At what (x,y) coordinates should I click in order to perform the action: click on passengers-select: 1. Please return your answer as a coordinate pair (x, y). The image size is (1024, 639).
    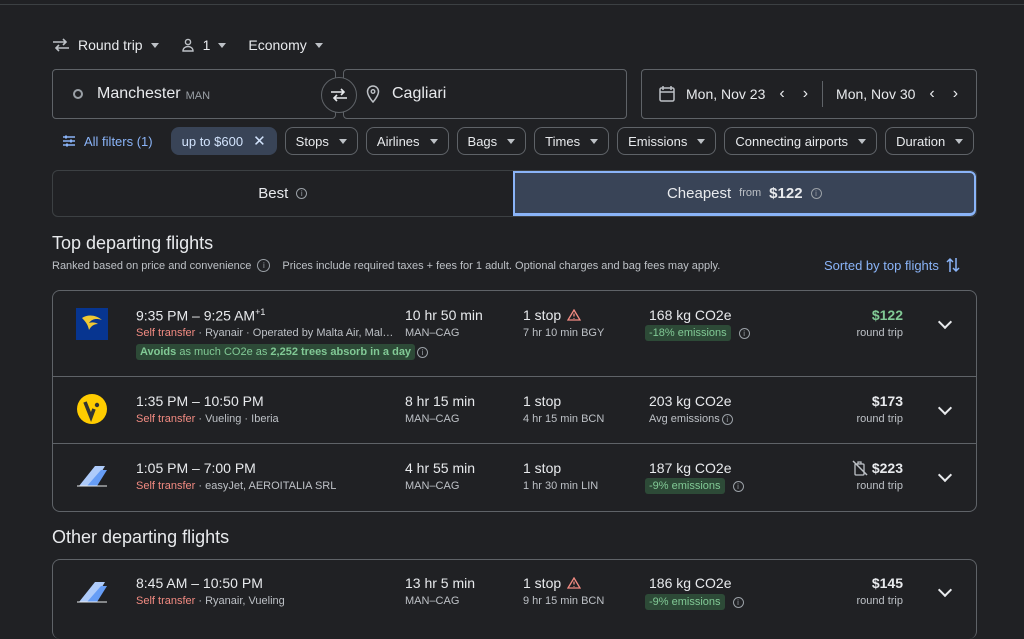
    Looking at the image, I should click on (204, 45).